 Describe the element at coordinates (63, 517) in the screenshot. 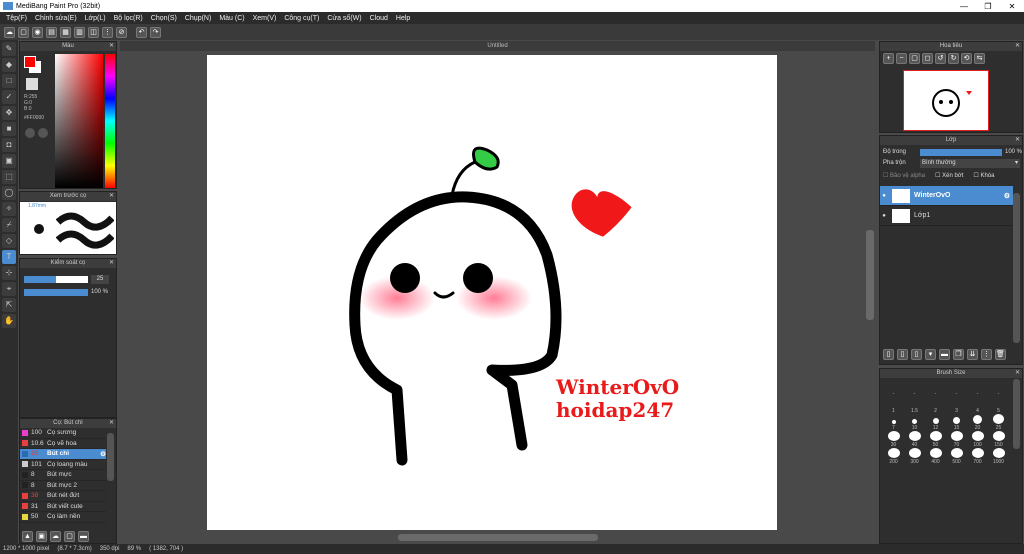

I see `brush-item: 50 Cọ làm nền` at that location.